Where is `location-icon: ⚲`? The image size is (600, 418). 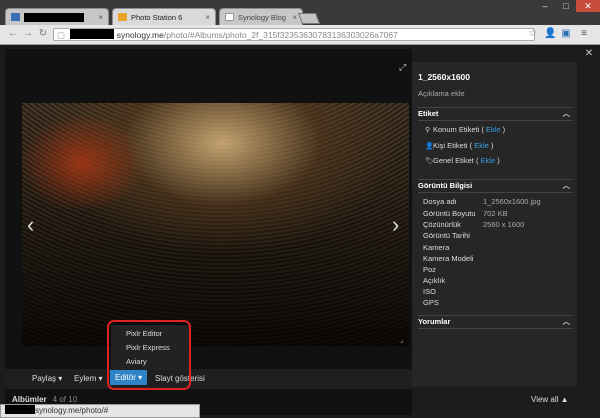
location-icon: ⚲ is located at coordinates (428, 130).